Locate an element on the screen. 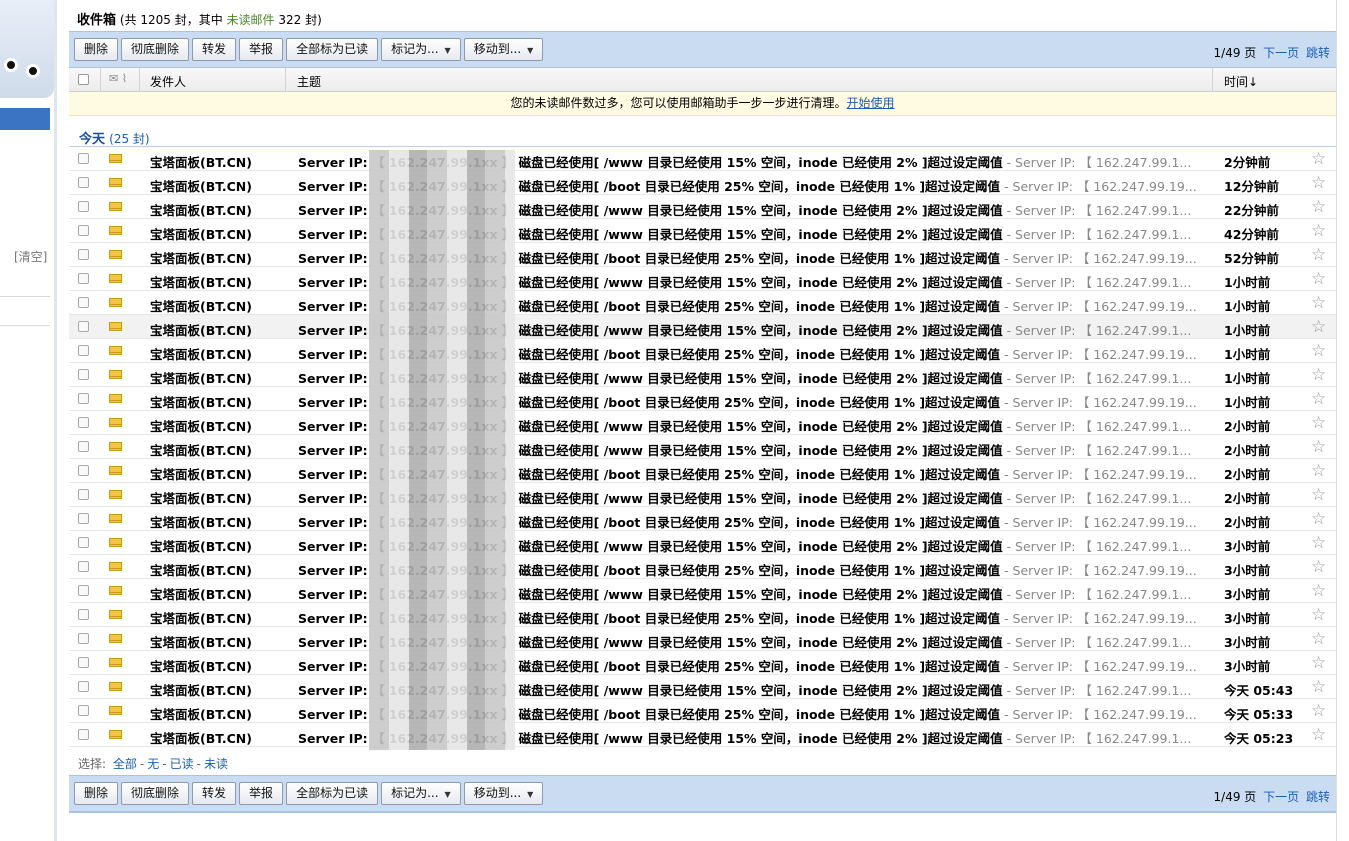 The image size is (1349, 841). next-page-link: 下一页 is located at coordinates (1281, 53).